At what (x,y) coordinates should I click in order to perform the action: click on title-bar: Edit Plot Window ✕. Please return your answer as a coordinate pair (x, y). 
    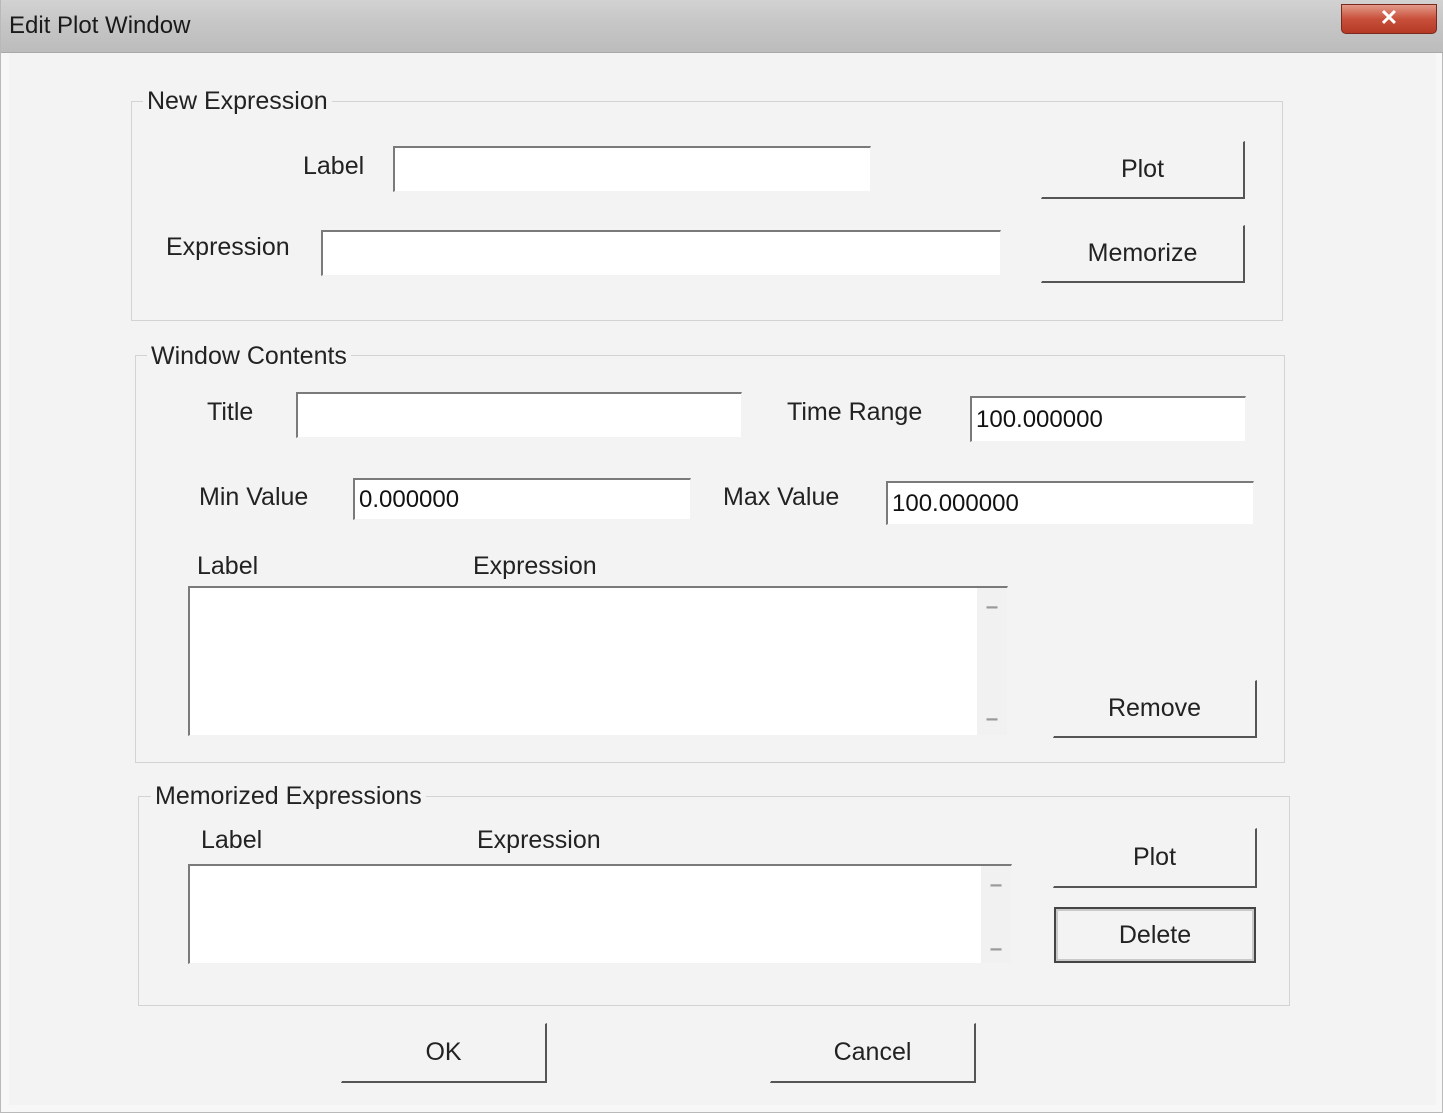
    Looking at the image, I should click on (722, 26).